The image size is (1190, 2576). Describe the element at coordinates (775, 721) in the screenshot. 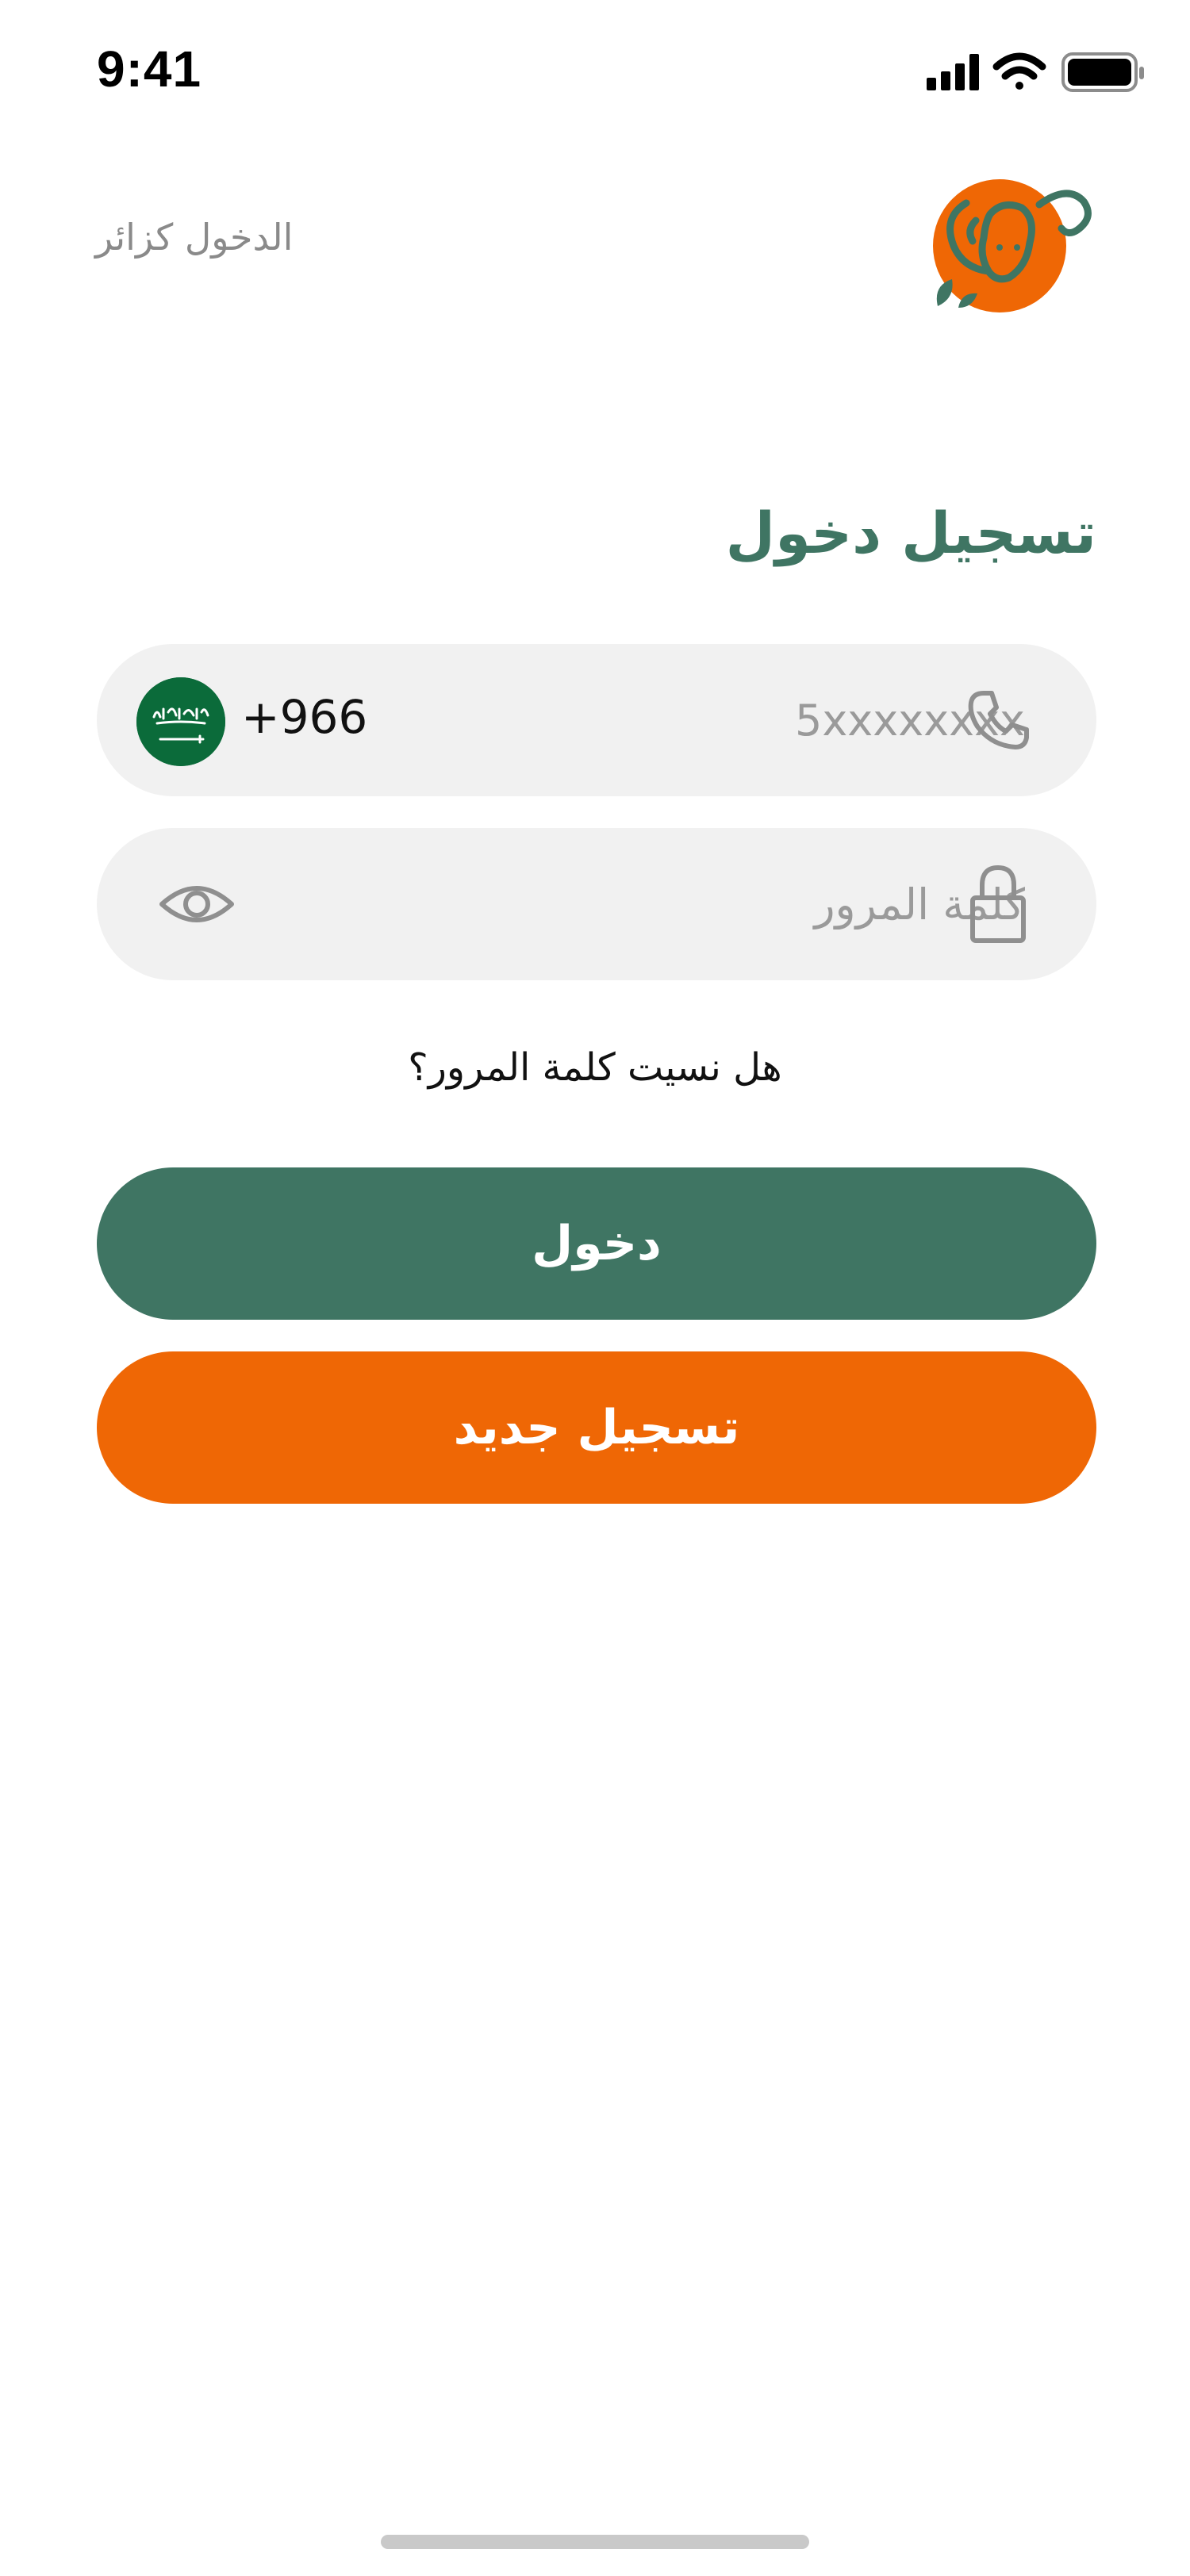

I see `phone-input` at that location.